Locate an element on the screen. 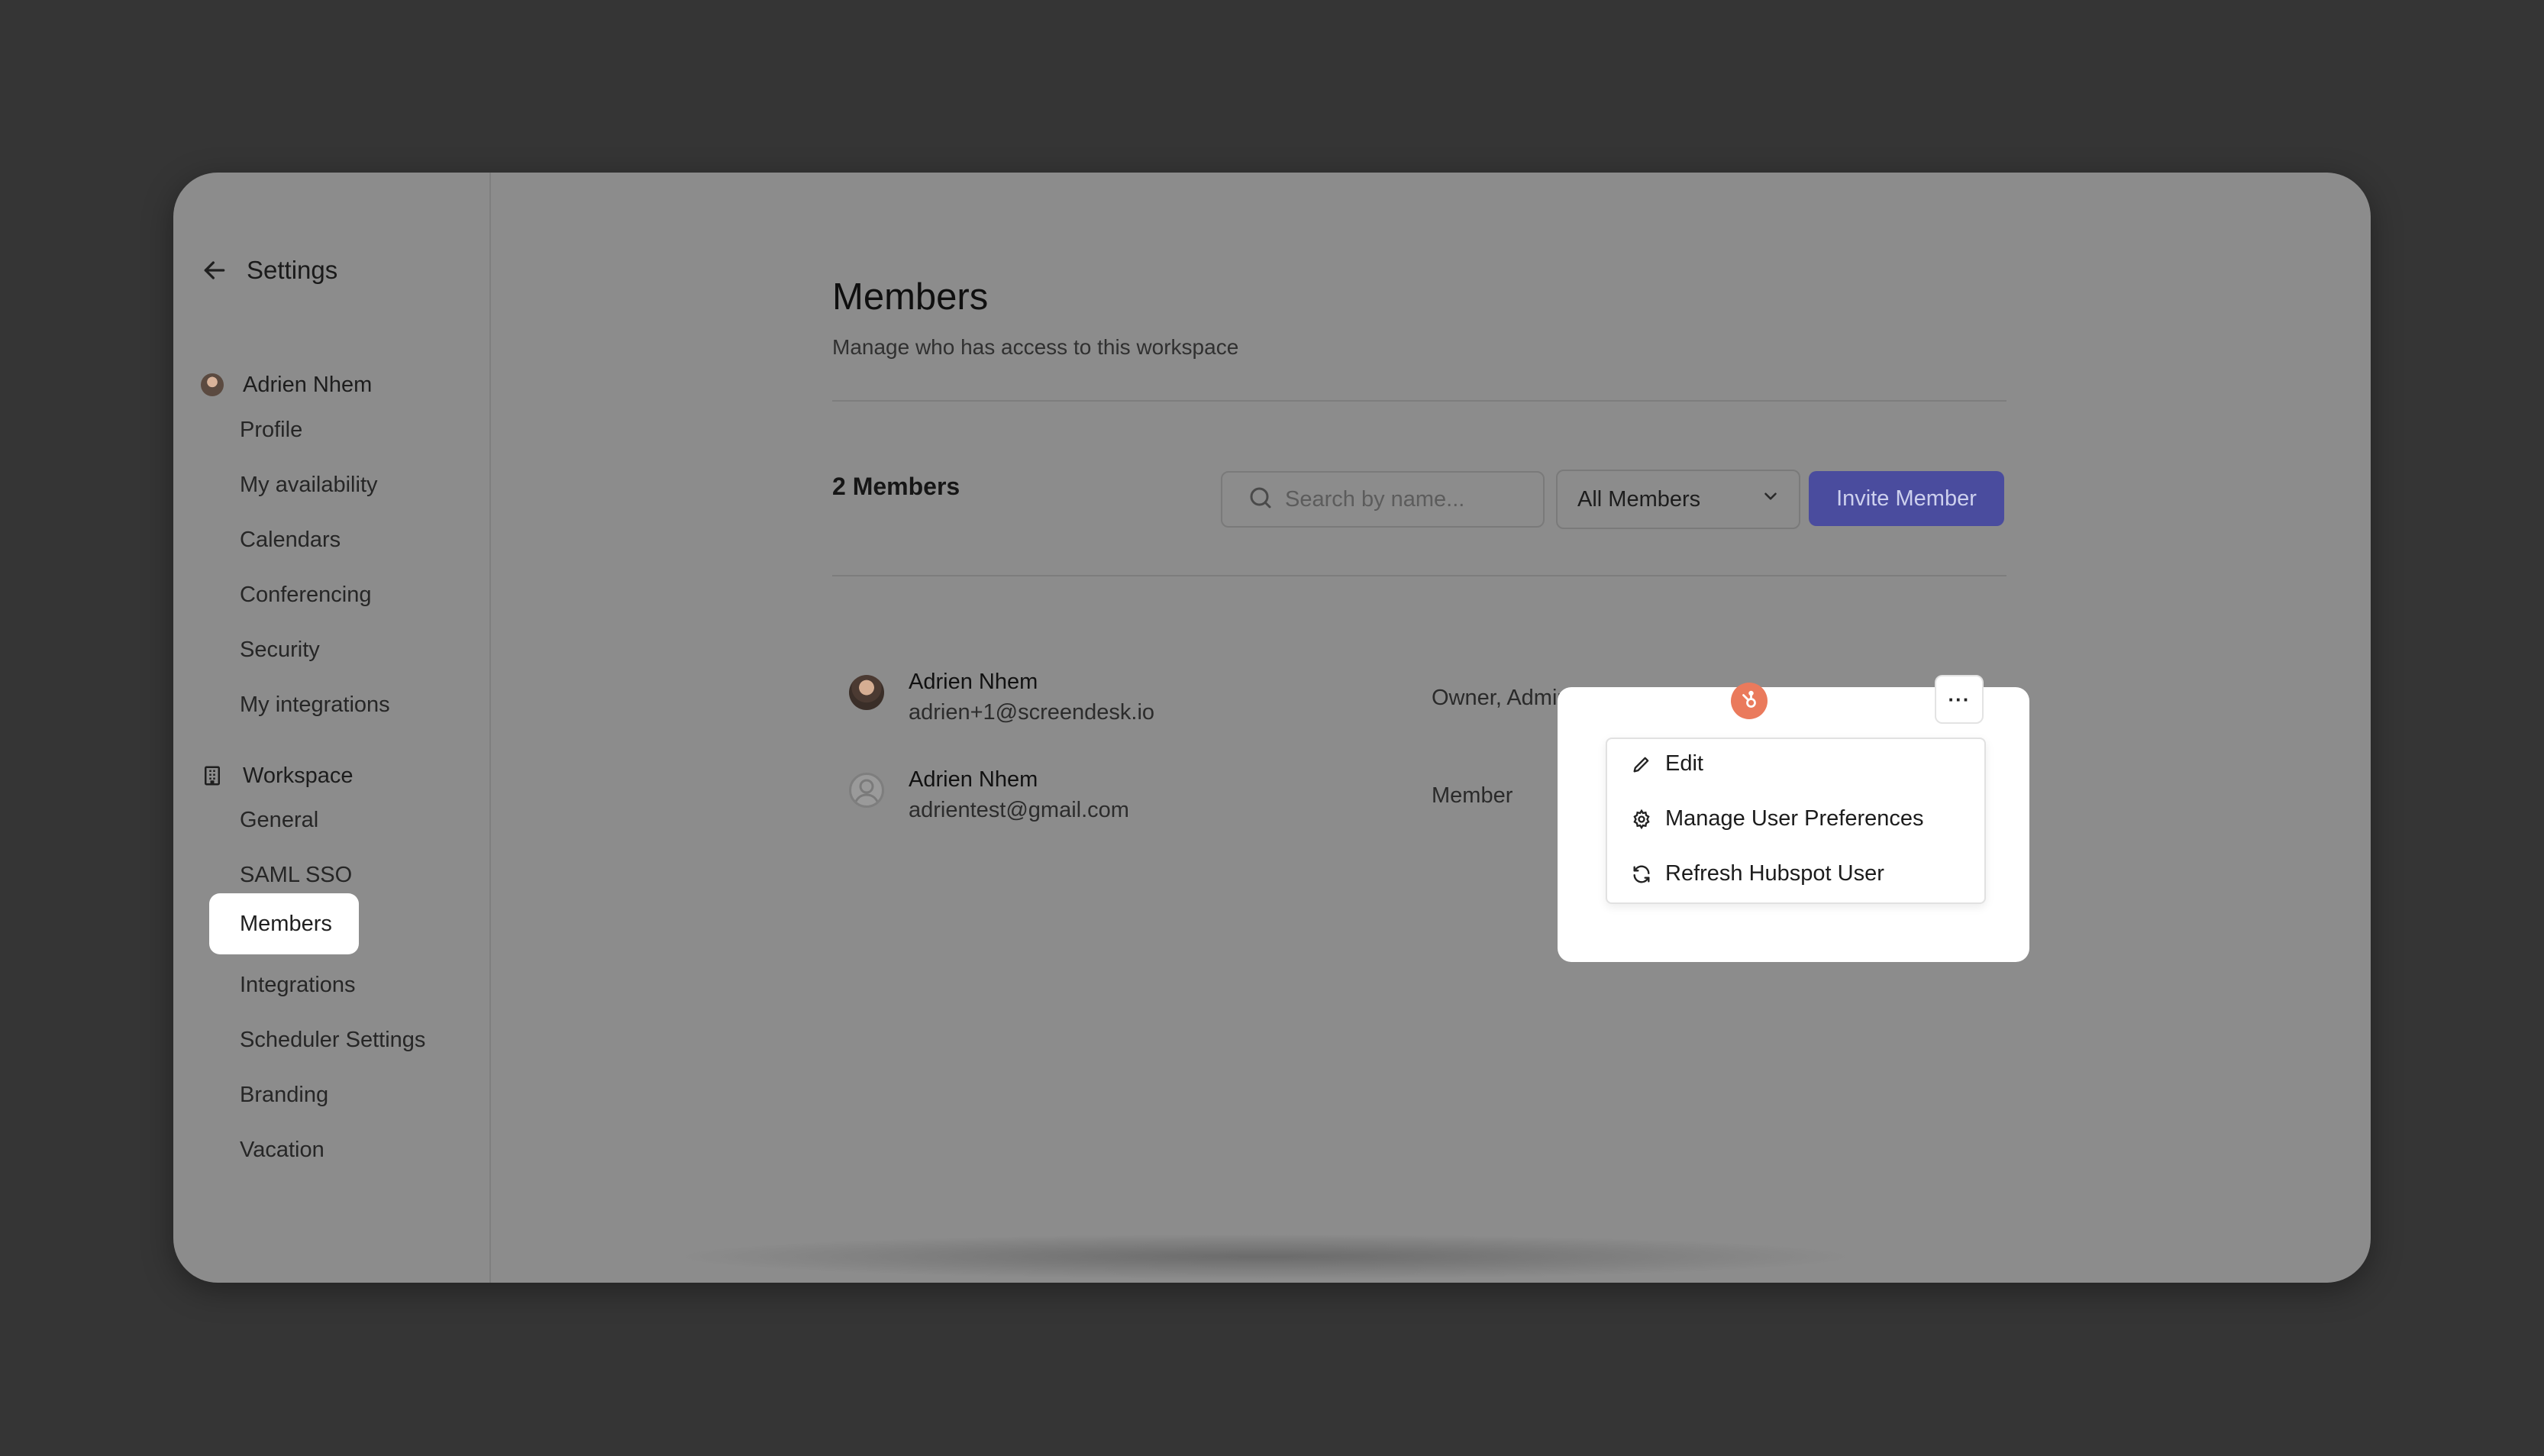  workspace-section-header: Workspace is located at coordinates (276, 775).